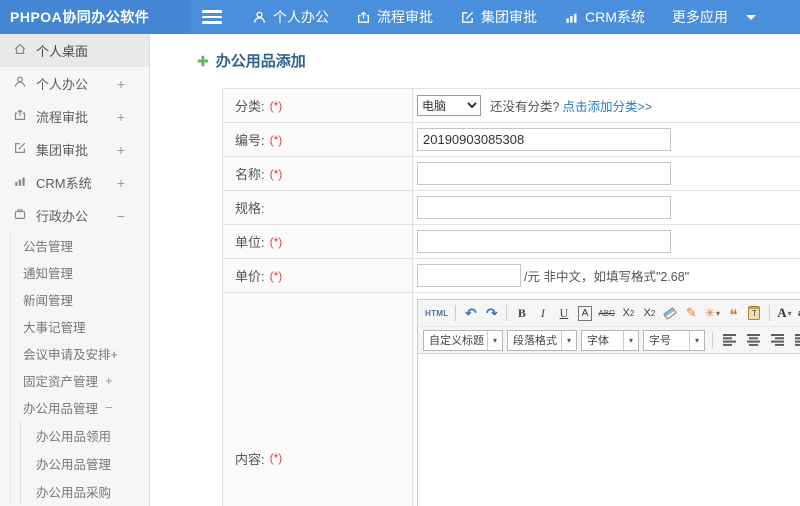 The height and width of the screenshot is (506, 800). What do you see at coordinates (61, 382) in the screenshot?
I see `sidebar-label: 固定资产管理` at bounding box center [61, 382].